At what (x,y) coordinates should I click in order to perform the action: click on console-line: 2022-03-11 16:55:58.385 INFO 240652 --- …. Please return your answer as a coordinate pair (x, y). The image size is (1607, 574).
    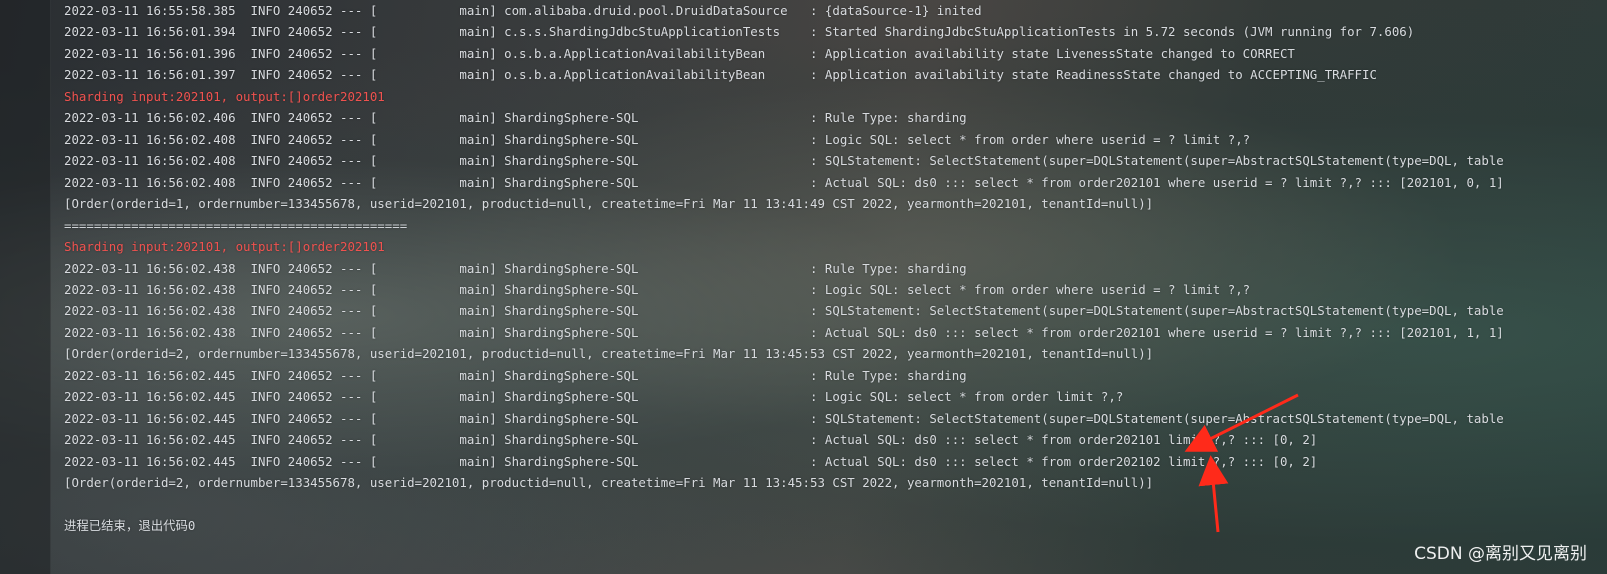
    Looking at the image, I should click on (523, 10).